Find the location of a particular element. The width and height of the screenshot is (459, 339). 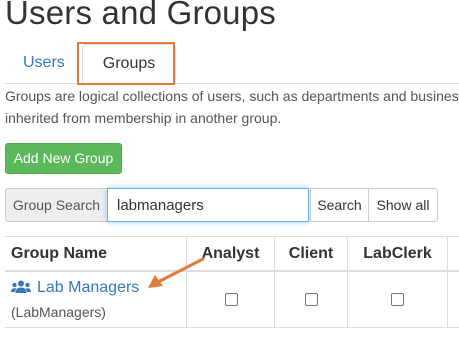

analyst-cell is located at coordinates (230, 299).